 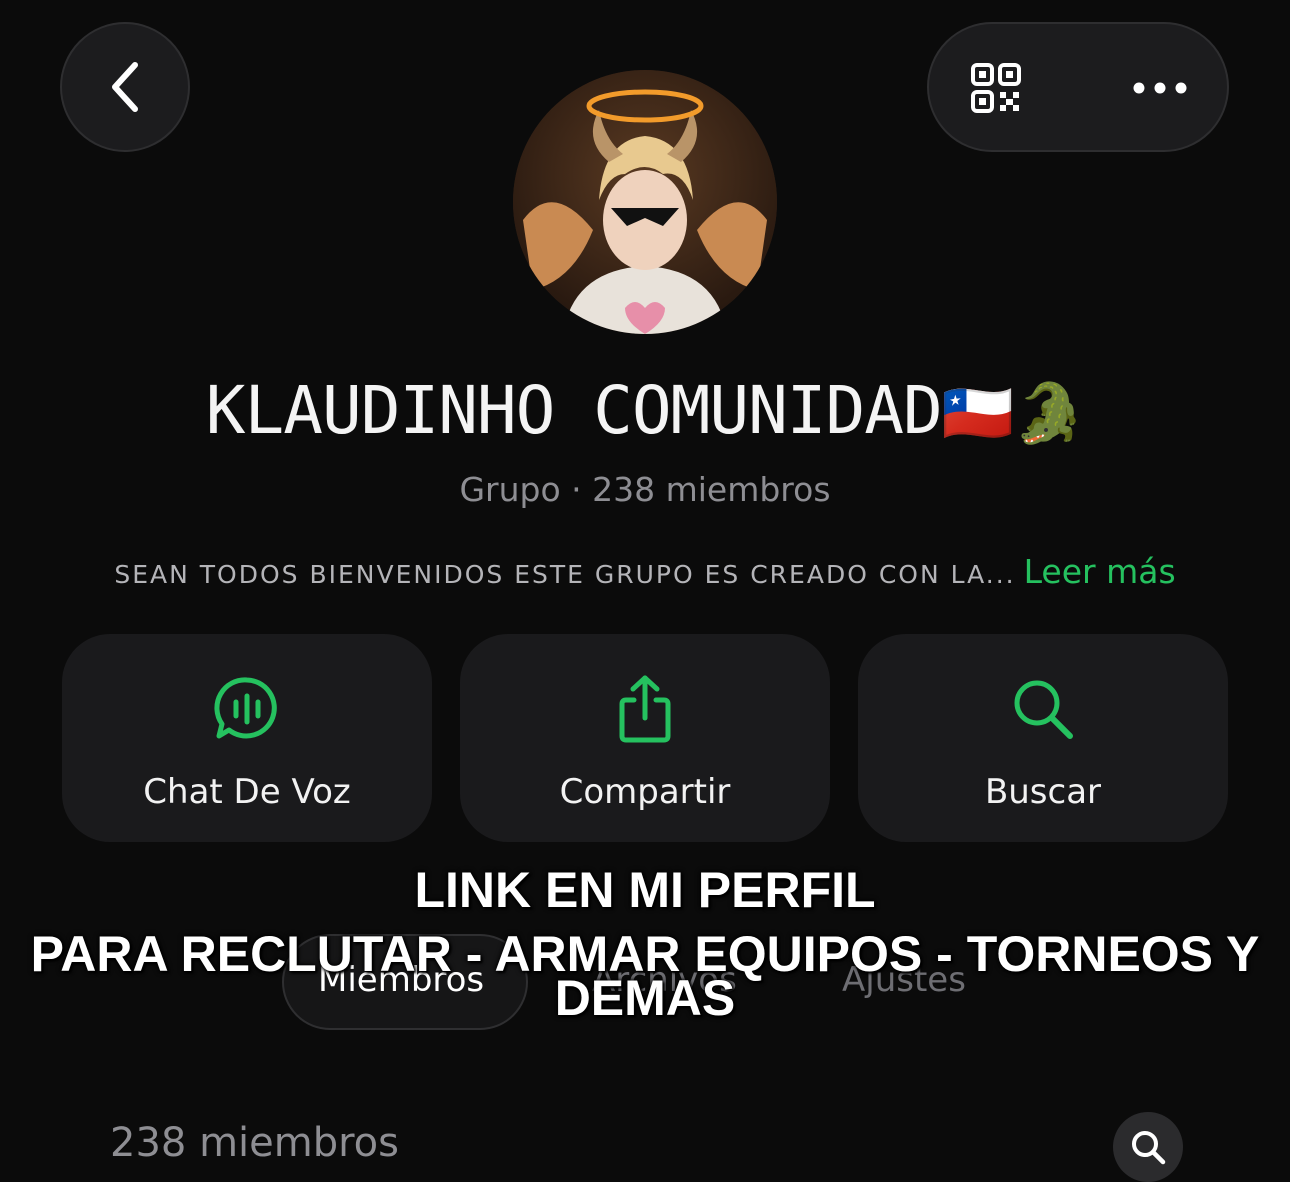 I want to click on read-more-link: Leer más, so click(x=1100, y=571).